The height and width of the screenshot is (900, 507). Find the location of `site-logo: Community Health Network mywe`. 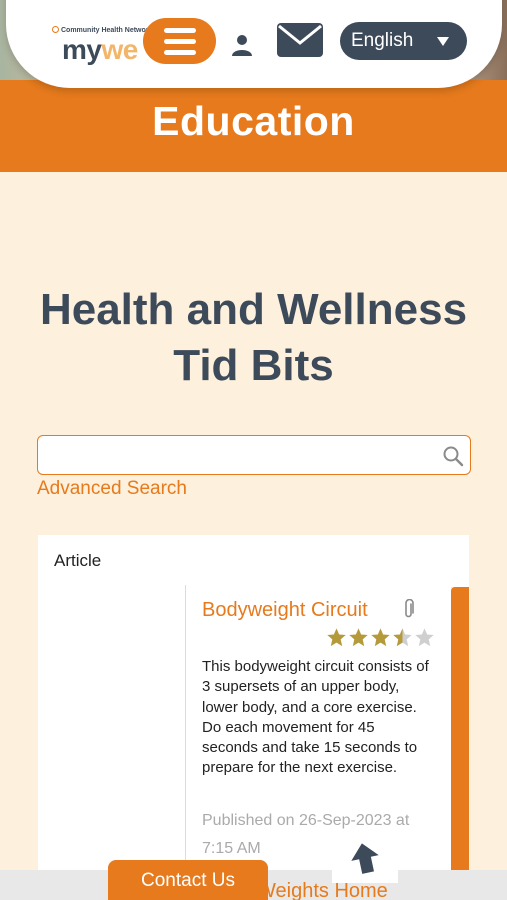

site-logo: Community Health Network mywe is located at coordinates (102, 45).